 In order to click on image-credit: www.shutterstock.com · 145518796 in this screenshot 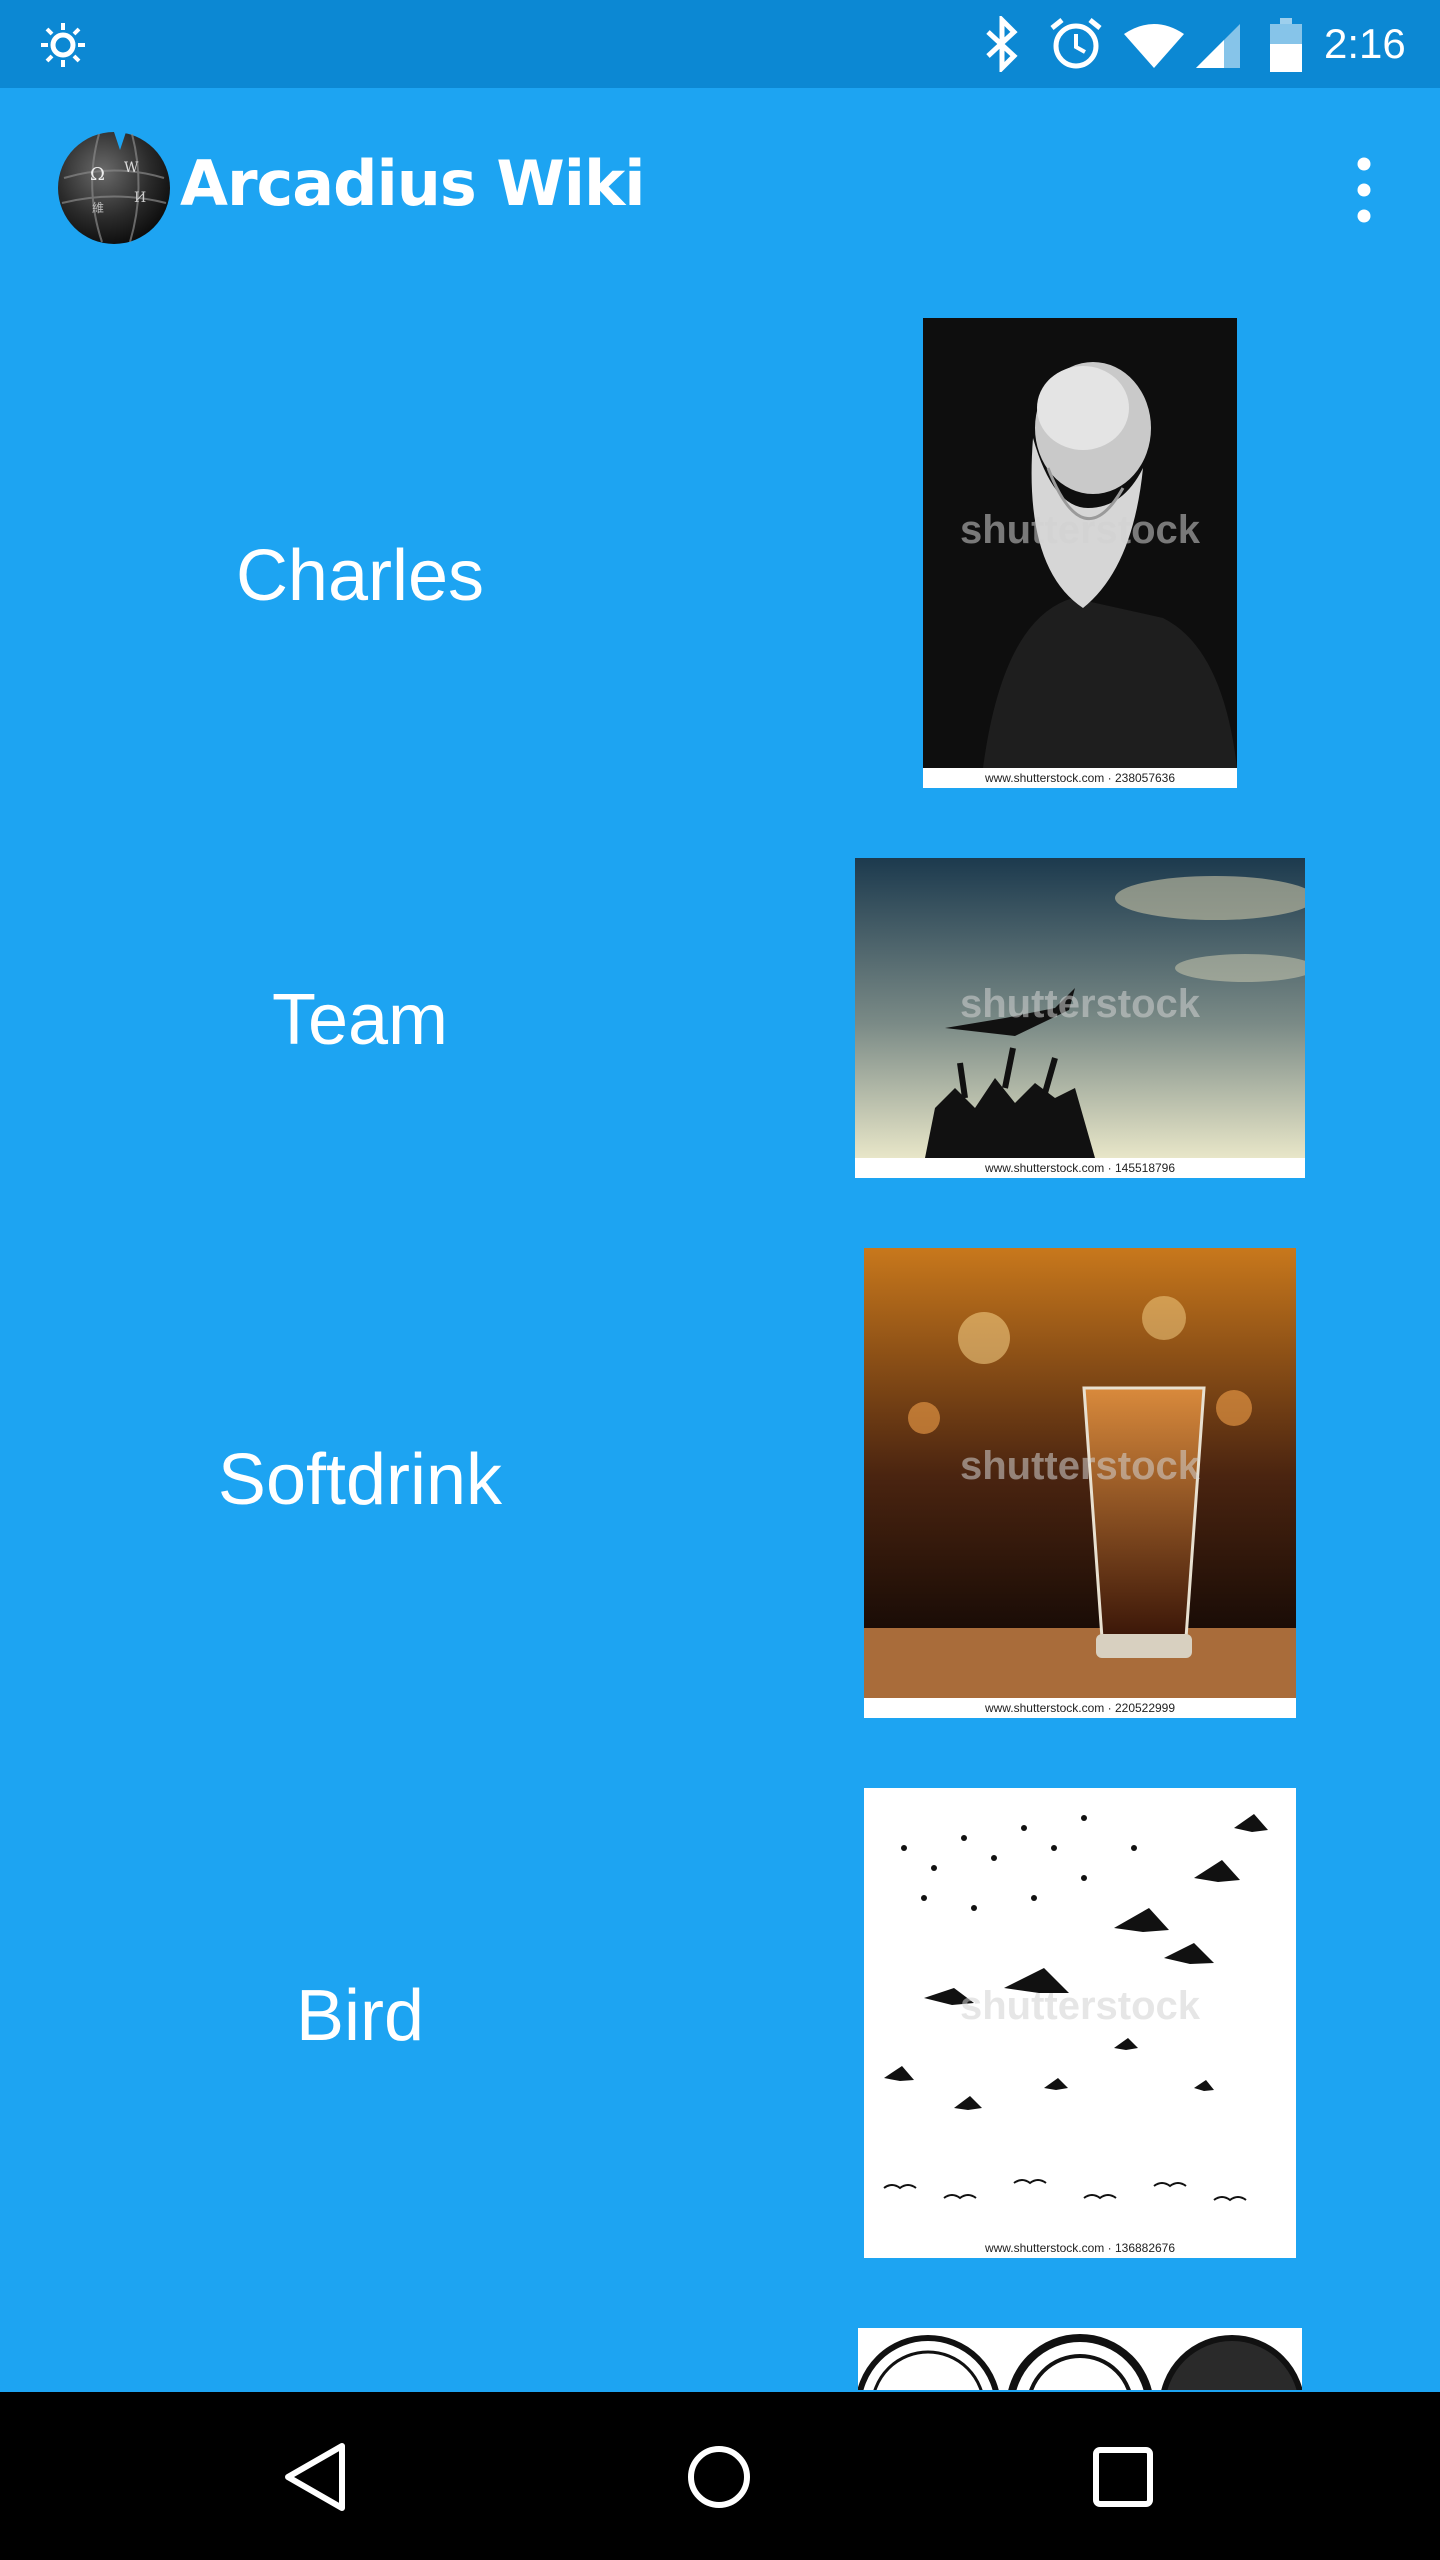, I will do `click(1080, 1168)`.